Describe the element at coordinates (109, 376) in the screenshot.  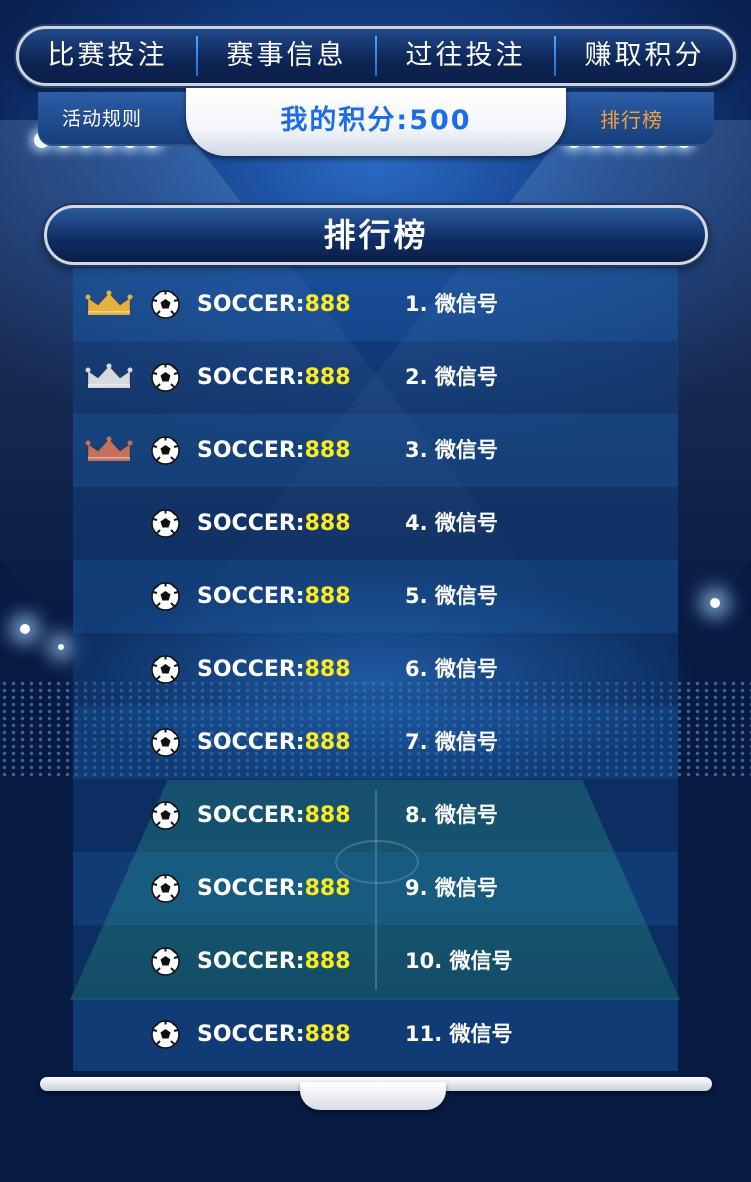
I see `silver-crown-icon` at that location.